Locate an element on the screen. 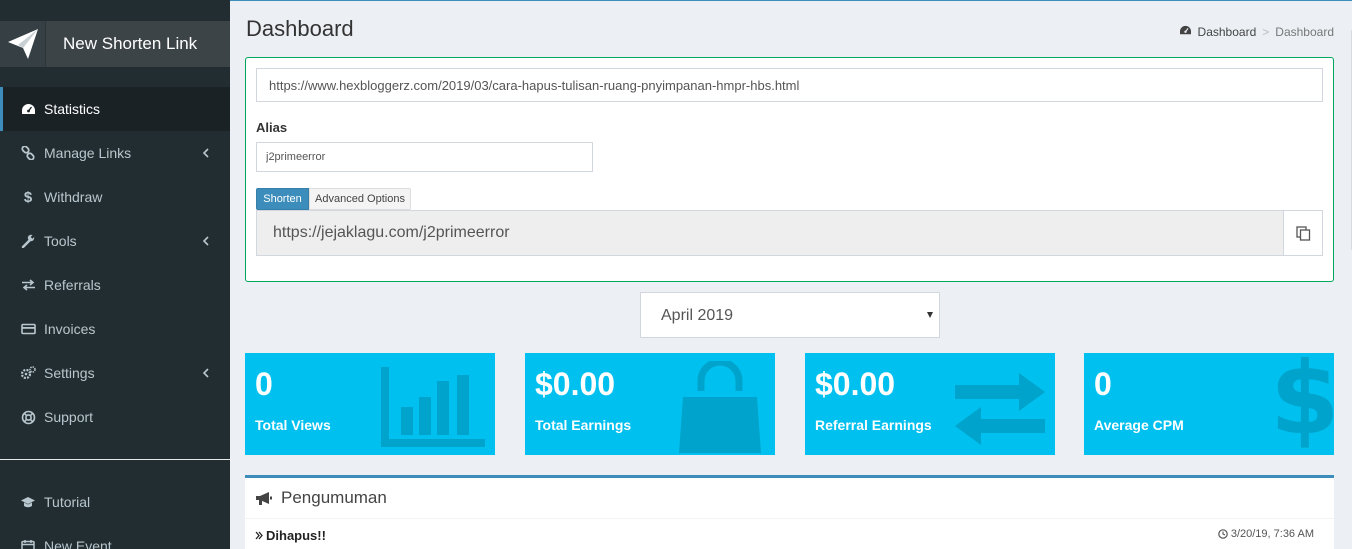 The width and height of the screenshot is (1352, 549). cogs-icon is located at coordinates (28, 373).